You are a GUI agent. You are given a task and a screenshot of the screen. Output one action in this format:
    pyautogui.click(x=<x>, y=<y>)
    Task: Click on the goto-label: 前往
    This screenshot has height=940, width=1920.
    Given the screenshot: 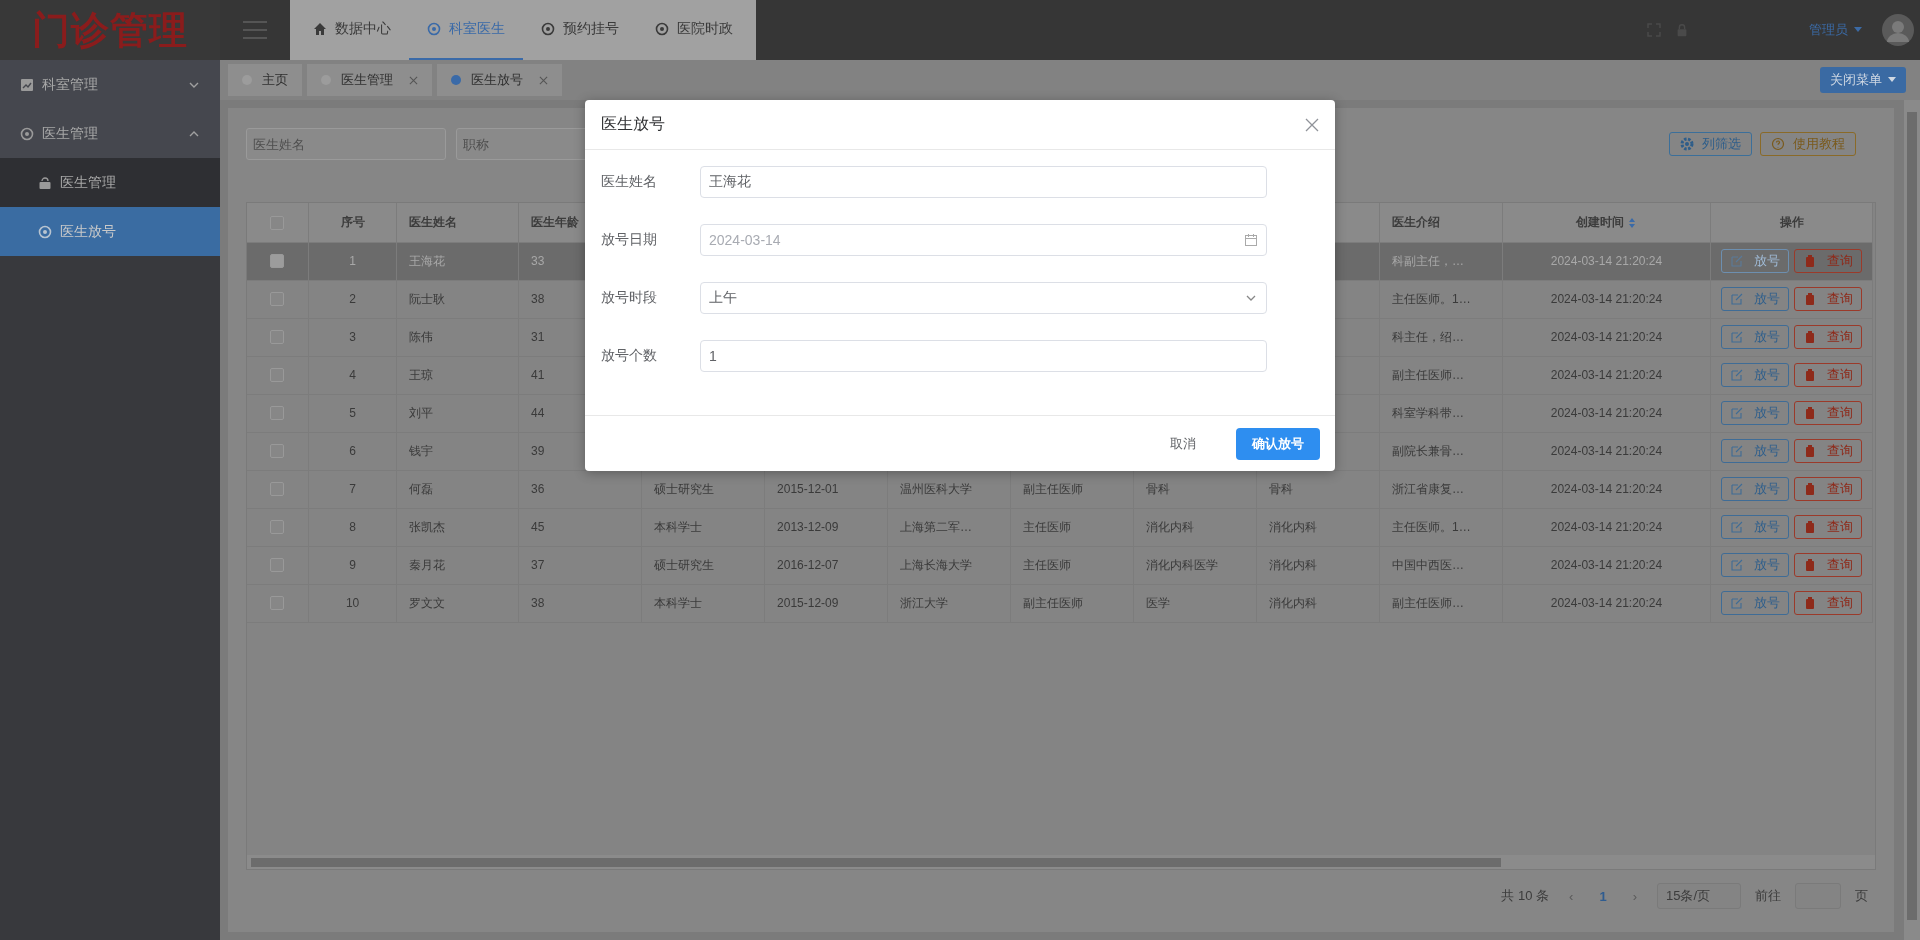 What is the action you would take?
    pyautogui.click(x=1768, y=896)
    